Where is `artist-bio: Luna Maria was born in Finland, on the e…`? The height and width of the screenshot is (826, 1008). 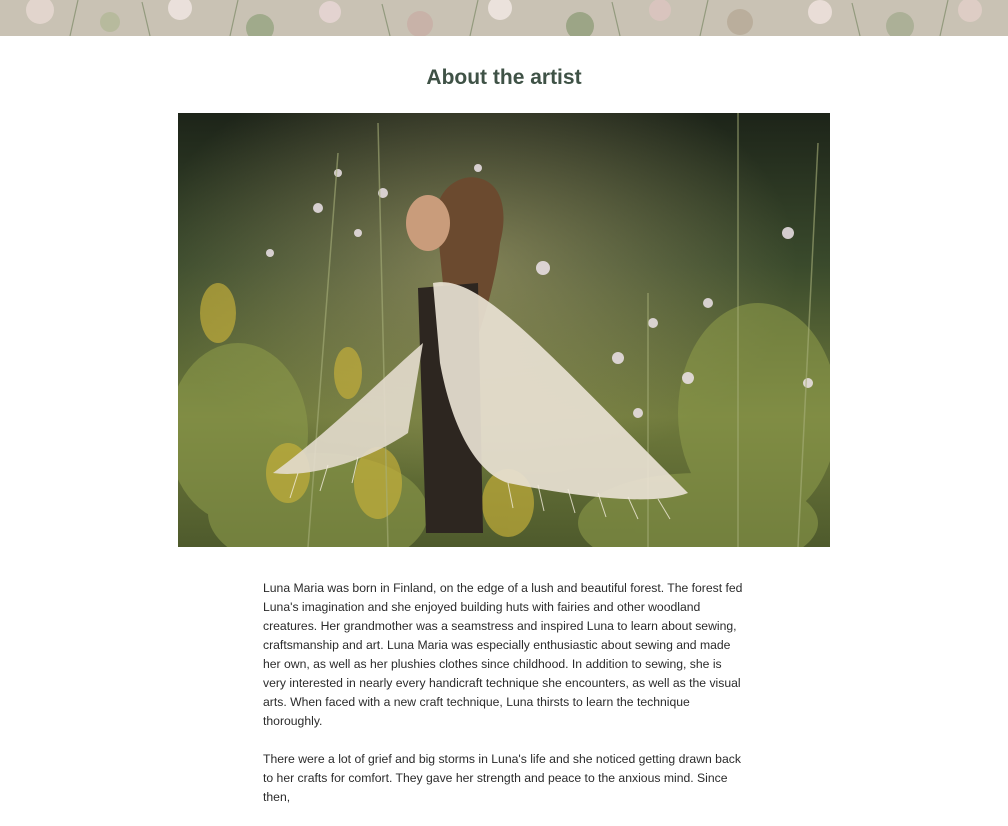
artist-bio: Luna Maria was born in Finland, on the e… is located at coordinates (505, 702).